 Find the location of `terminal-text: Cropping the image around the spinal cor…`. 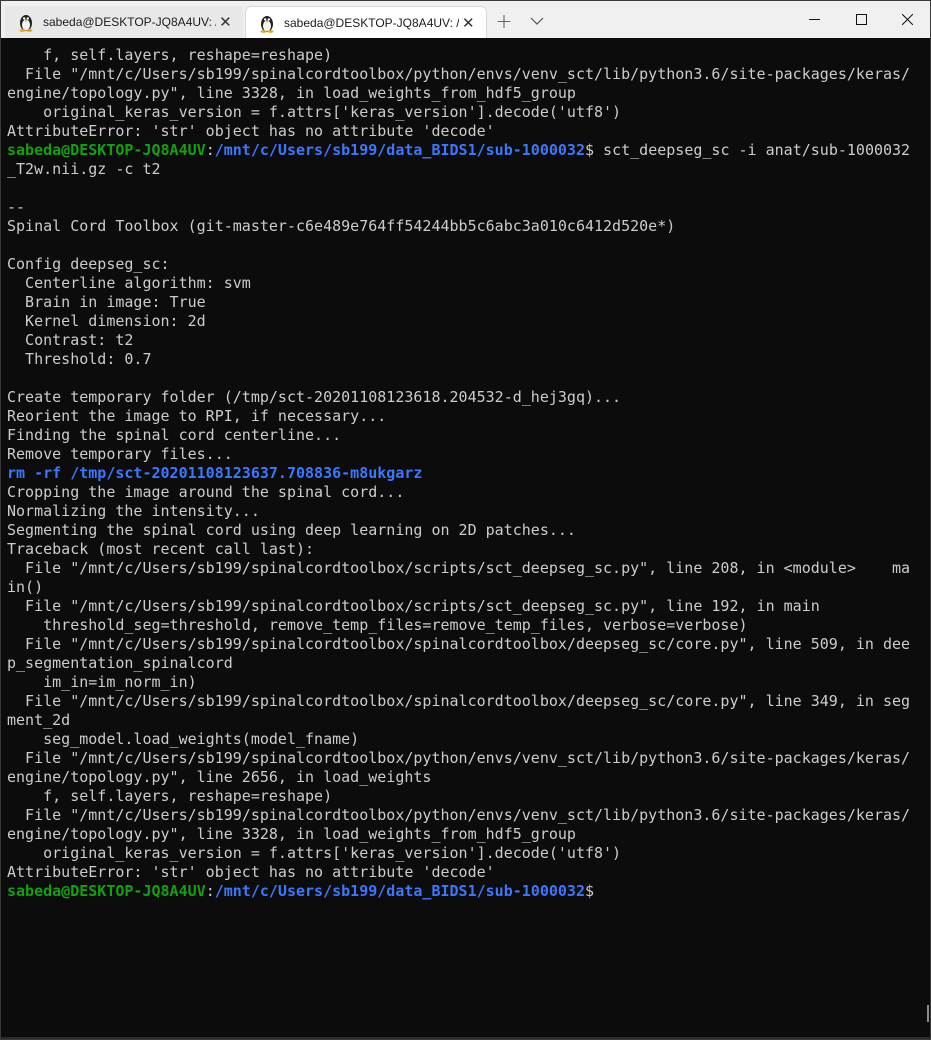

terminal-text: Cropping the image around the spinal cor… is located at coordinates (206, 492).